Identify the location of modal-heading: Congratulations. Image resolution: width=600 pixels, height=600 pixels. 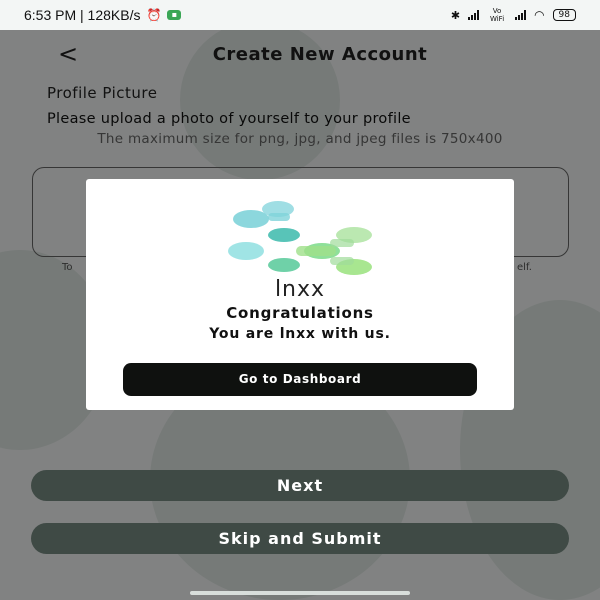
(300, 313).